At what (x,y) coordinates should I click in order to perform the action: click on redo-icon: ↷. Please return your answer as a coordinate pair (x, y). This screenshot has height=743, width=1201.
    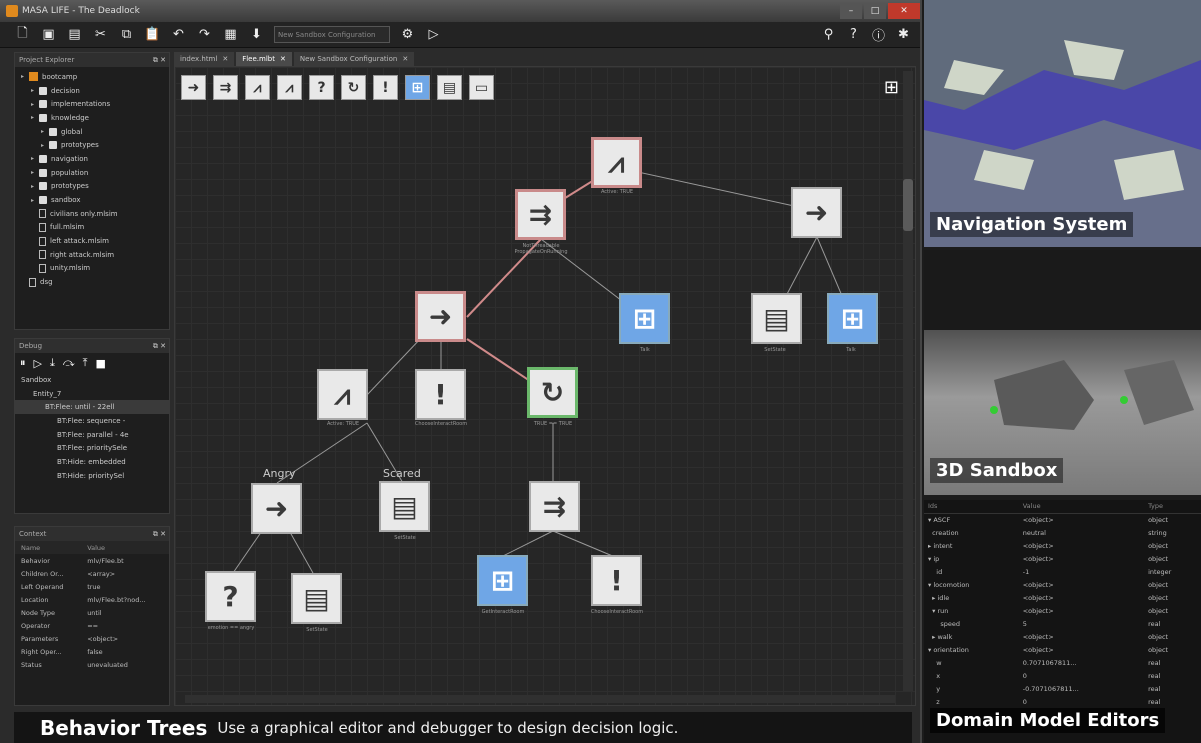
    Looking at the image, I should click on (204, 34).